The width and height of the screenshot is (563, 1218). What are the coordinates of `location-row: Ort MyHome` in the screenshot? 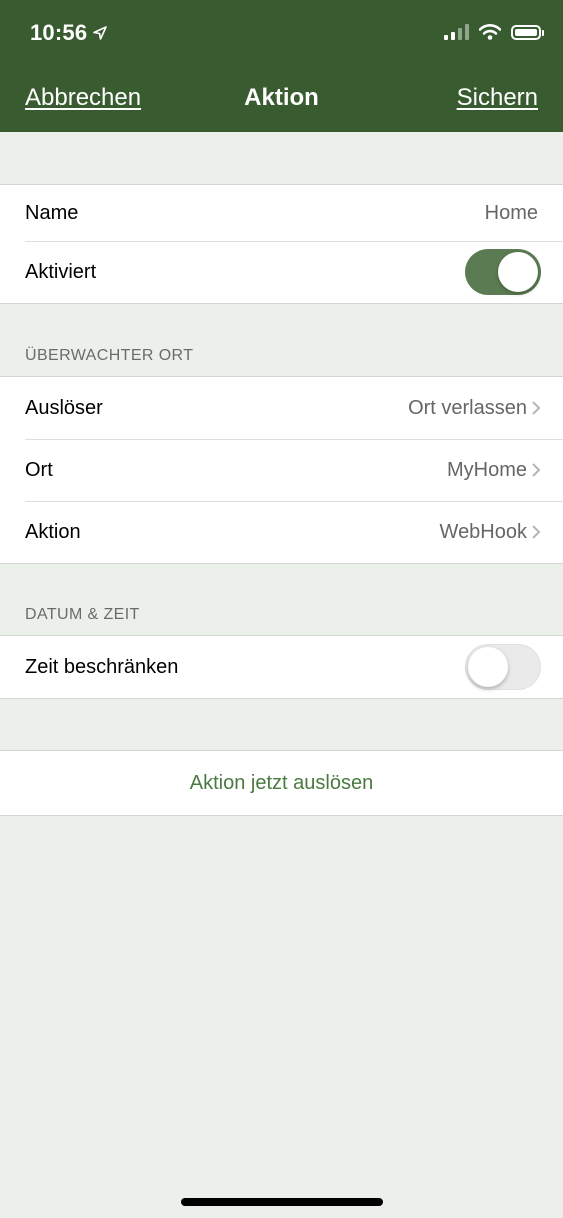 It's located at (281, 470).